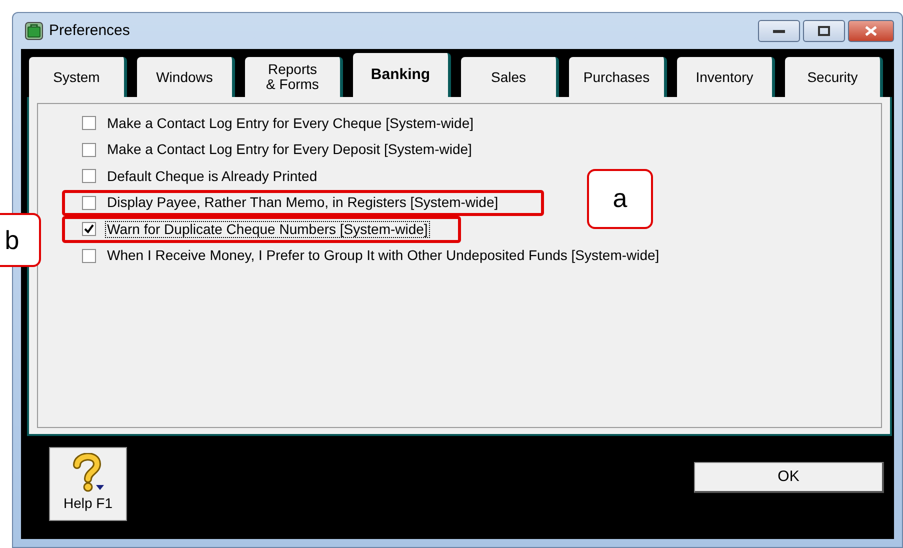 This screenshot has height=548, width=903. Describe the element at coordinates (383, 256) in the screenshot. I see `checkbox-label: When I Receive Money, I Prefer to Group It with Other Undeposited Funds [System-wide]` at that location.